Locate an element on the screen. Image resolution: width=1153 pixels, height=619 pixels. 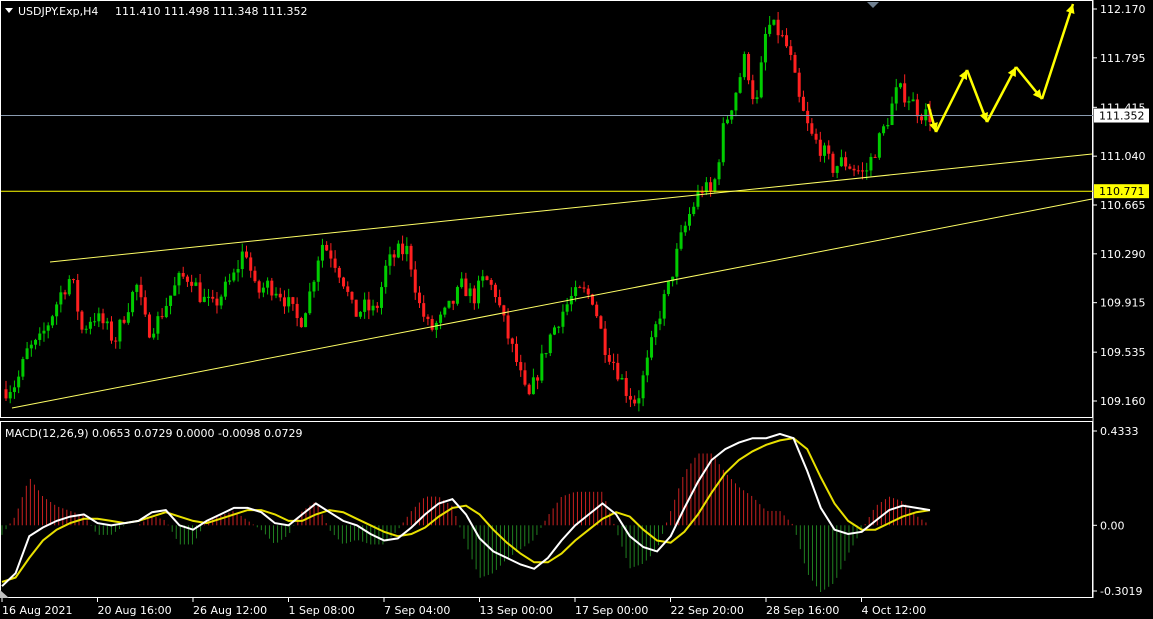
price-tick-label: 110.665 is located at coordinates (1123, 205).